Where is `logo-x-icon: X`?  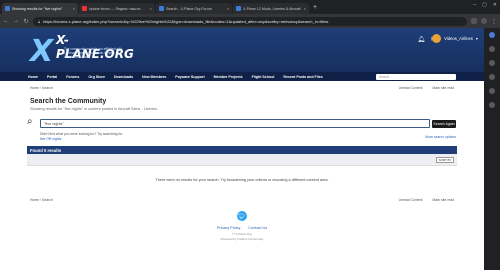 logo-x-icon: X is located at coordinates (42, 51).